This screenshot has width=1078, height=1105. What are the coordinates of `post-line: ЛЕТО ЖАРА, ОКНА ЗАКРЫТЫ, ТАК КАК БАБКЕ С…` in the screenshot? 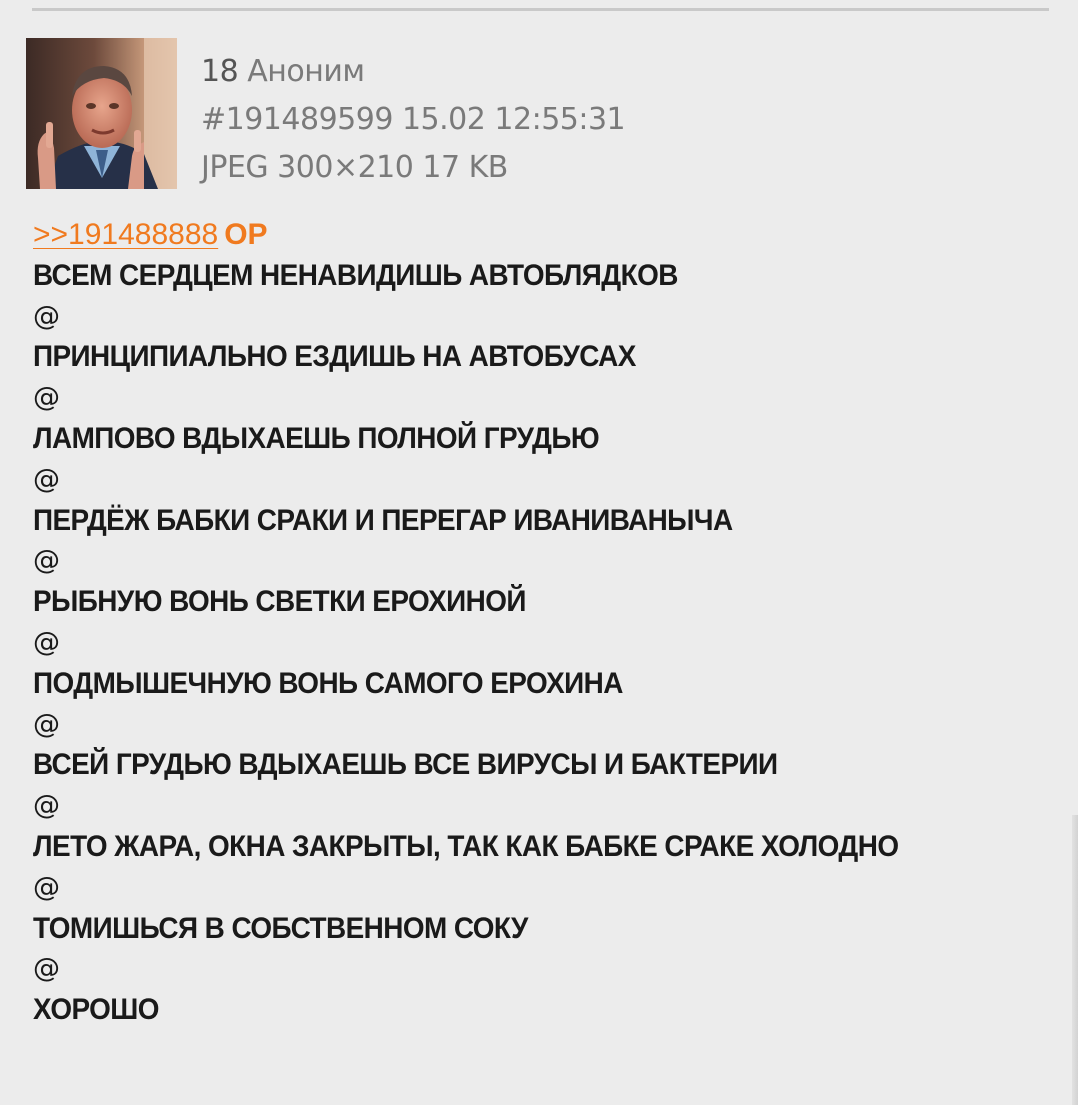 It's located at (466, 846).